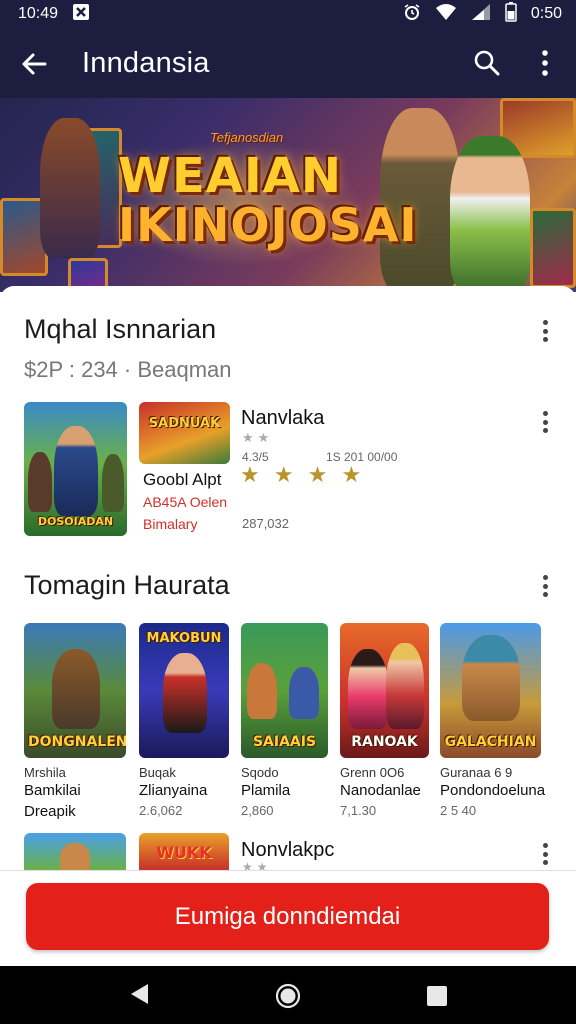 The height and width of the screenshot is (1024, 576). I want to click on nav-recents-icon, so click(437, 998).